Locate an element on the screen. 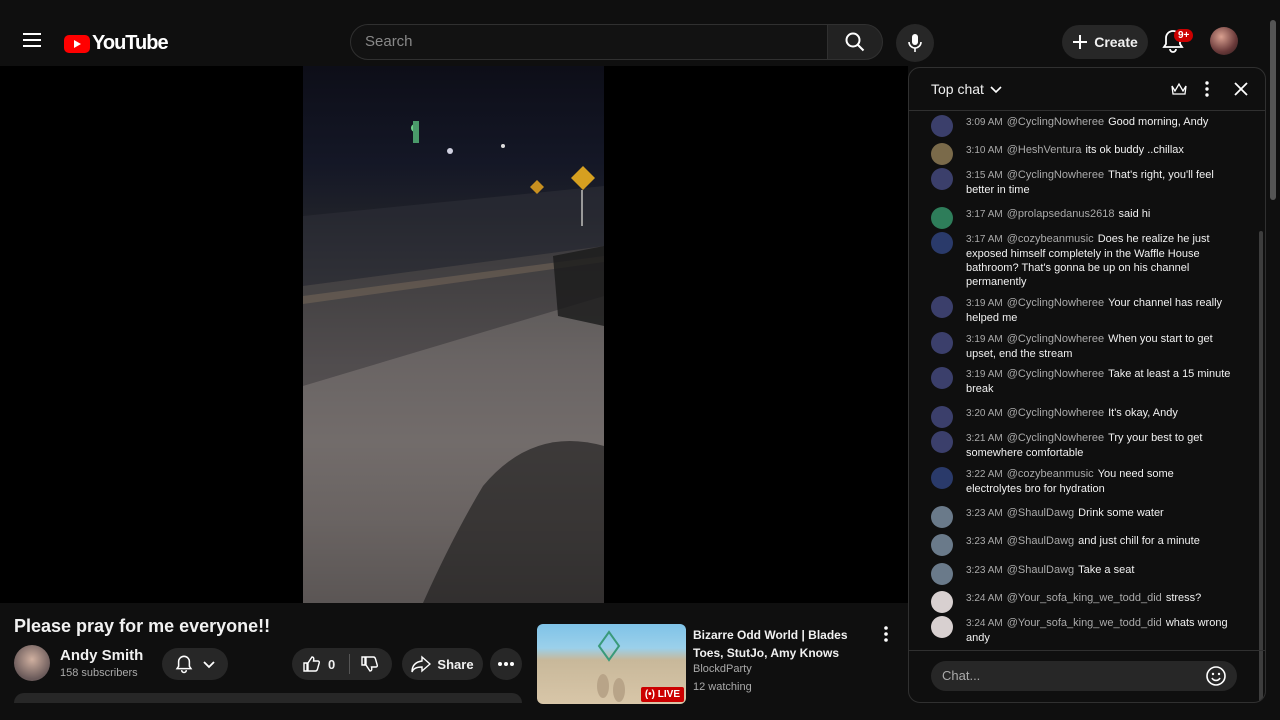  microphone-icon is located at coordinates (915, 43).